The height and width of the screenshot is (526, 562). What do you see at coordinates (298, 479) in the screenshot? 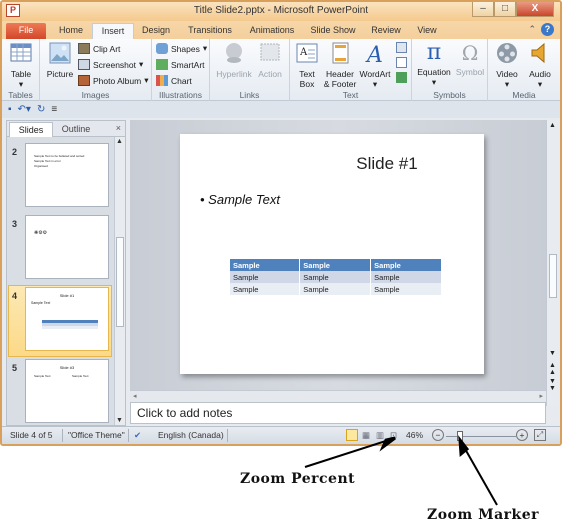
I see `annotation-zoom-percent: Zoom Percent` at bounding box center [298, 479].